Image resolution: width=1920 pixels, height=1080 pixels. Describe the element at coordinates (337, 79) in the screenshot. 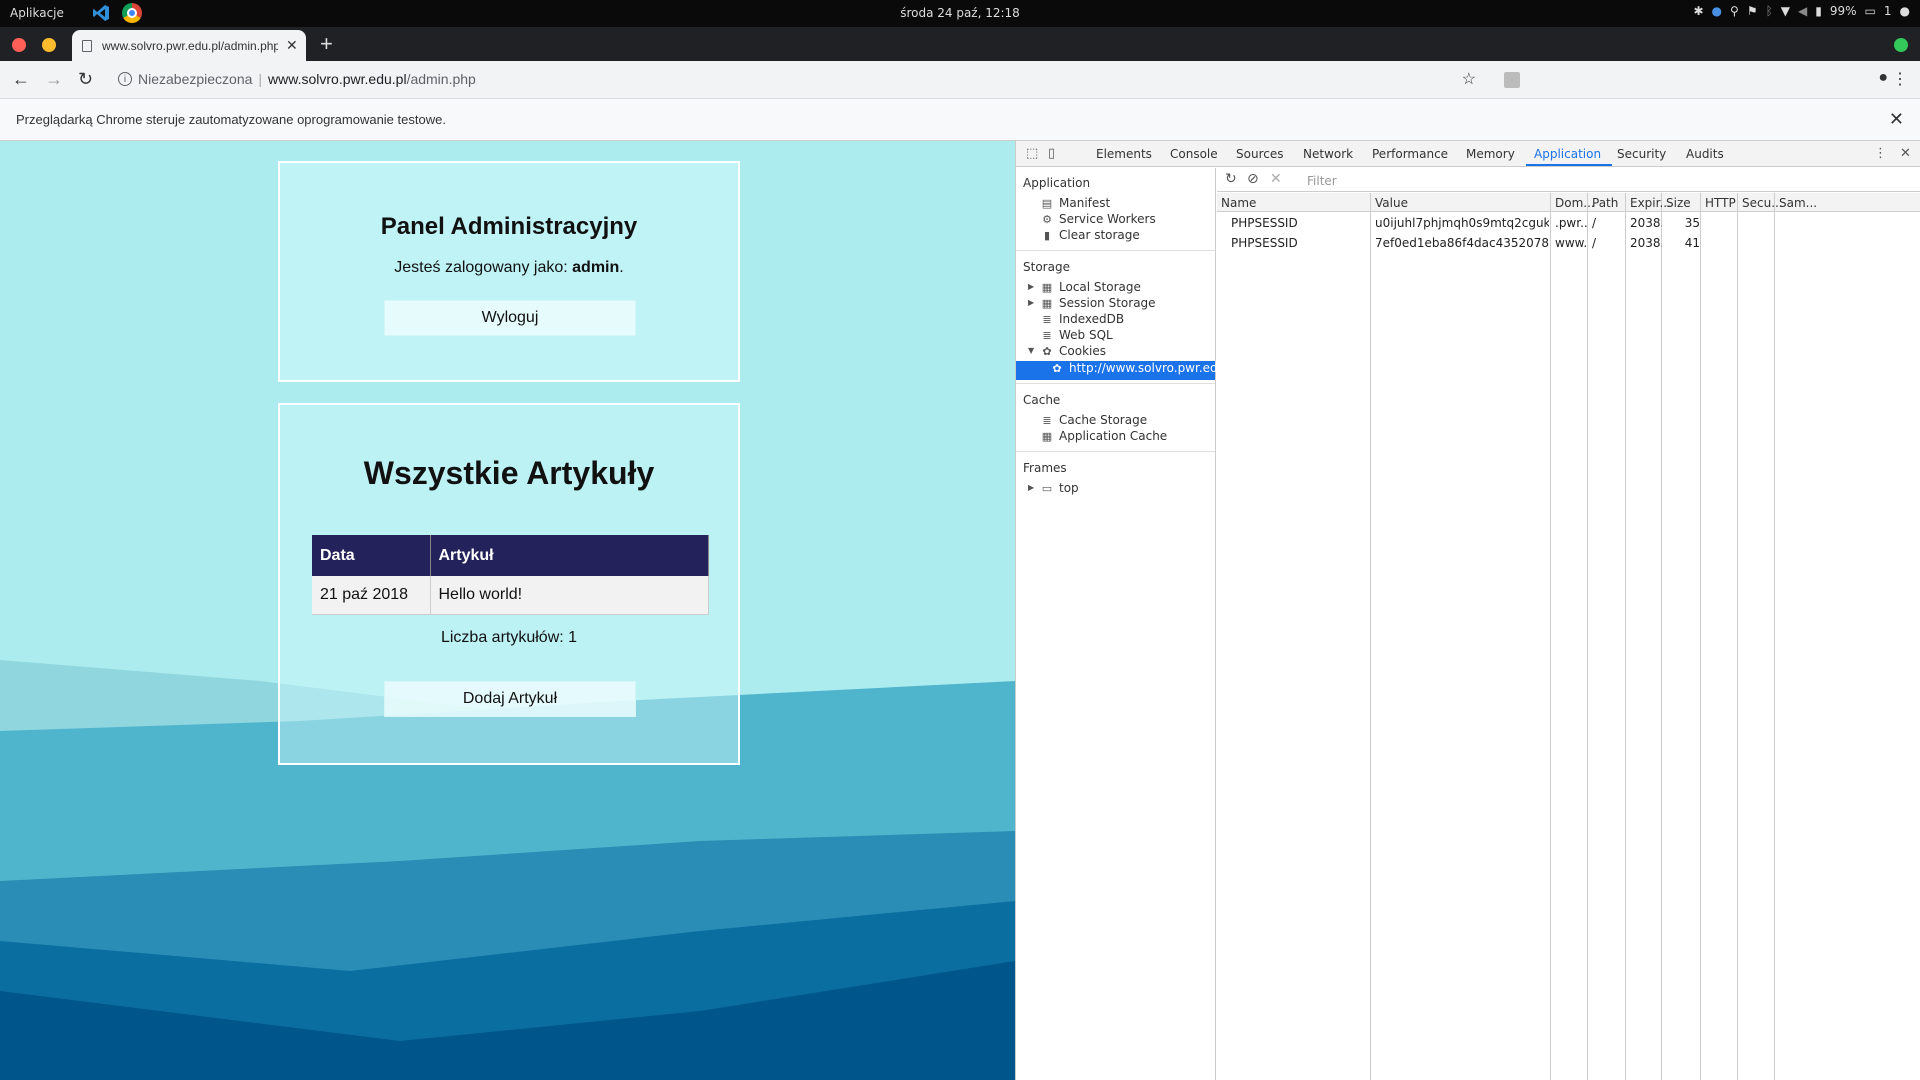

I see `url-host: www.solvro.pwr.edu.pl` at that location.